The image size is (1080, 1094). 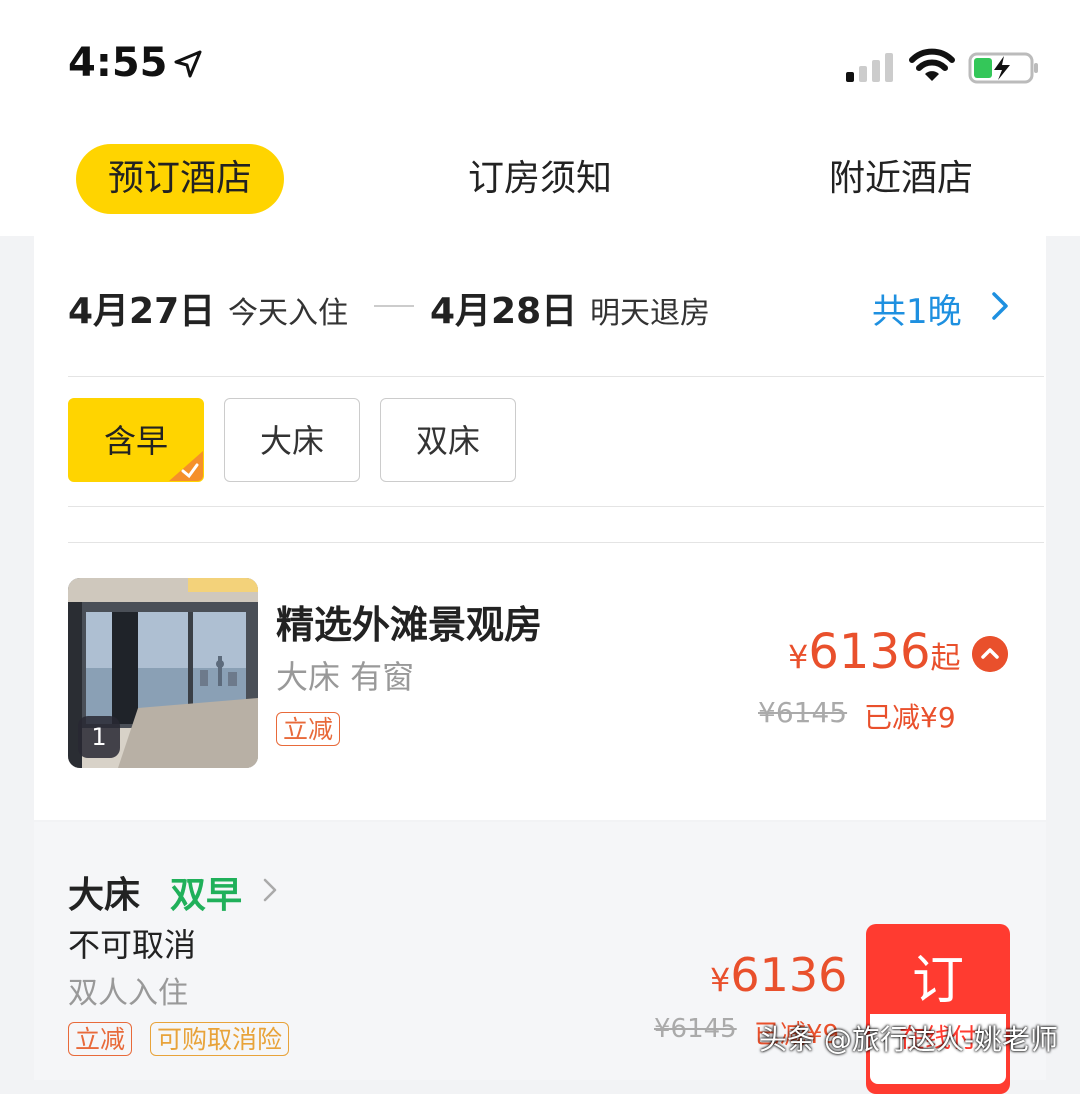 What do you see at coordinates (118, 63) in the screenshot?
I see `status-time: 4:55` at bounding box center [118, 63].